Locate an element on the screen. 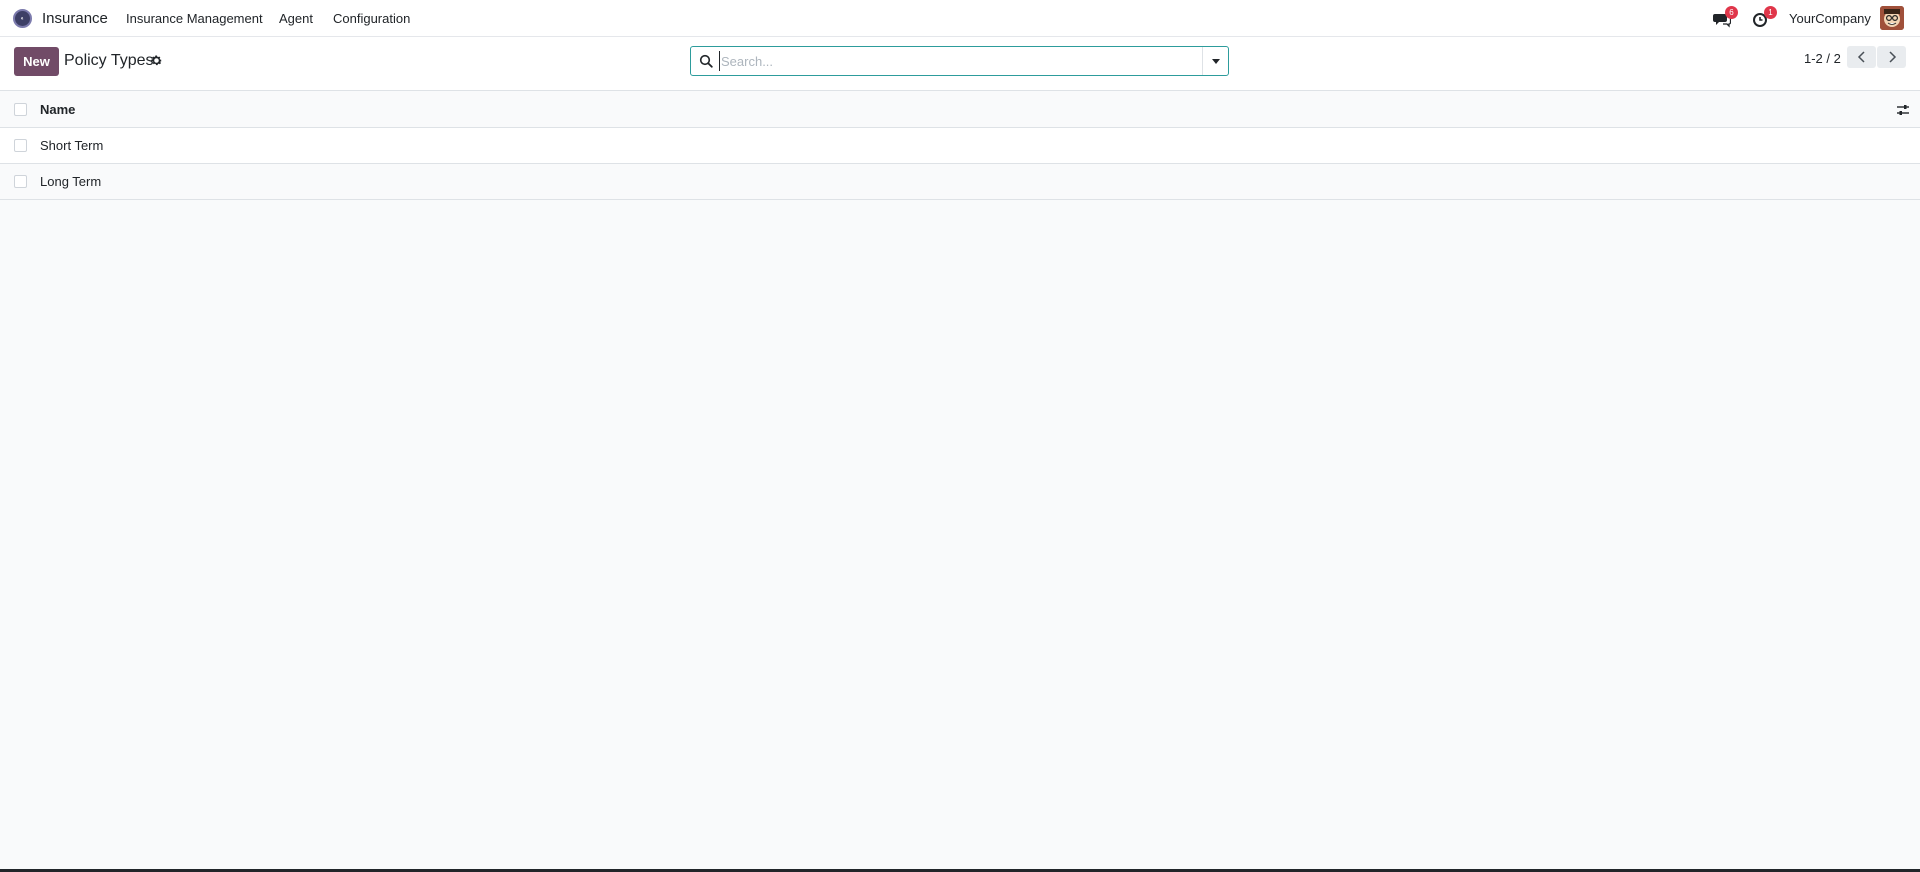  table-row: Short Term is located at coordinates (960, 146).